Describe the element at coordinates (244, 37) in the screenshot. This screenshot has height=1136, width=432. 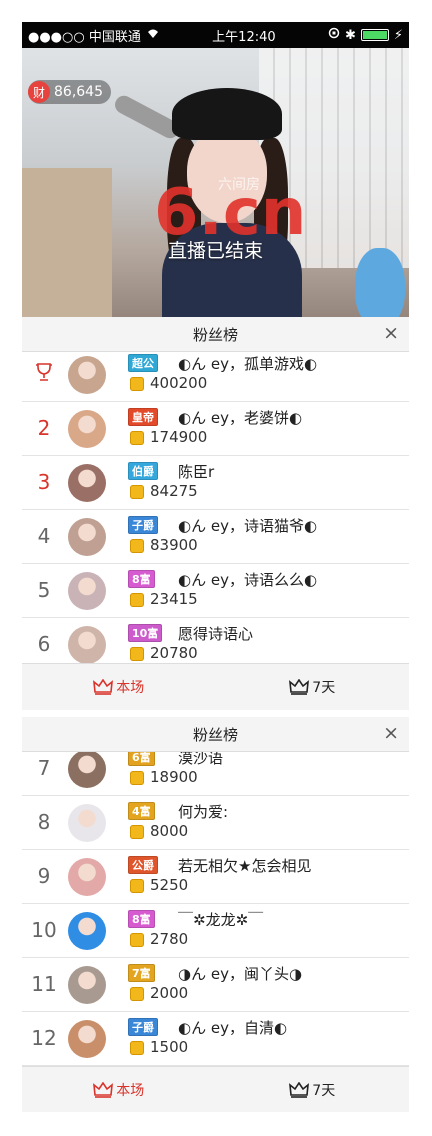
I see `clock: 上午12:40` at that location.